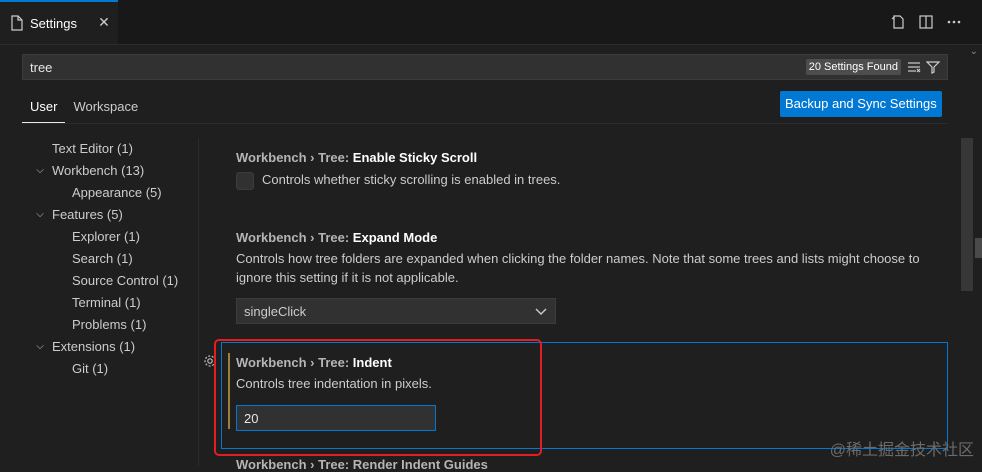 The width and height of the screenshot is (982, 472). Describe the element at coordinates (396, 311) in the screenshot. I see `expand-mode-select: singleClick` at that location.